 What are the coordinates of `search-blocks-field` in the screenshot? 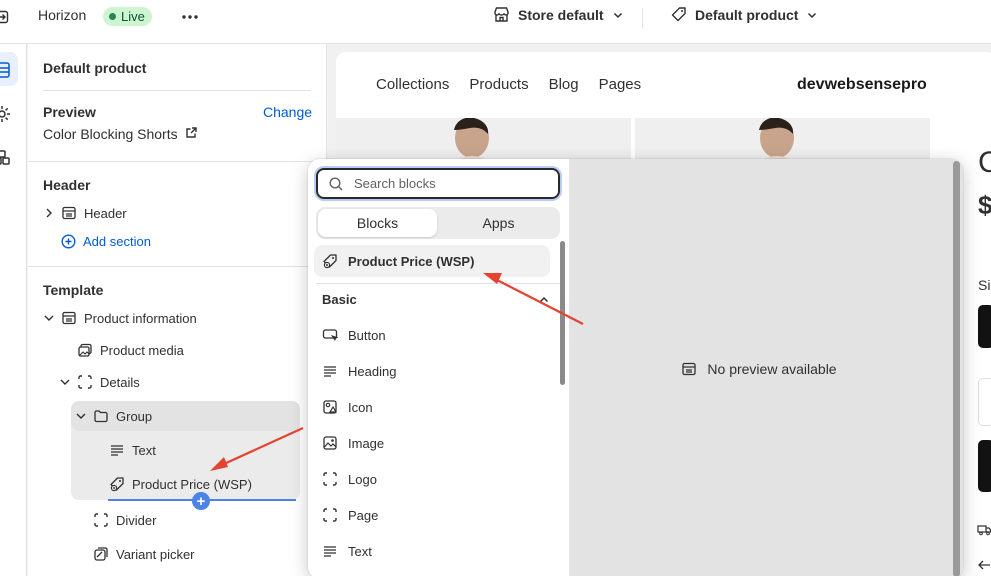 It's located at (438, 183).